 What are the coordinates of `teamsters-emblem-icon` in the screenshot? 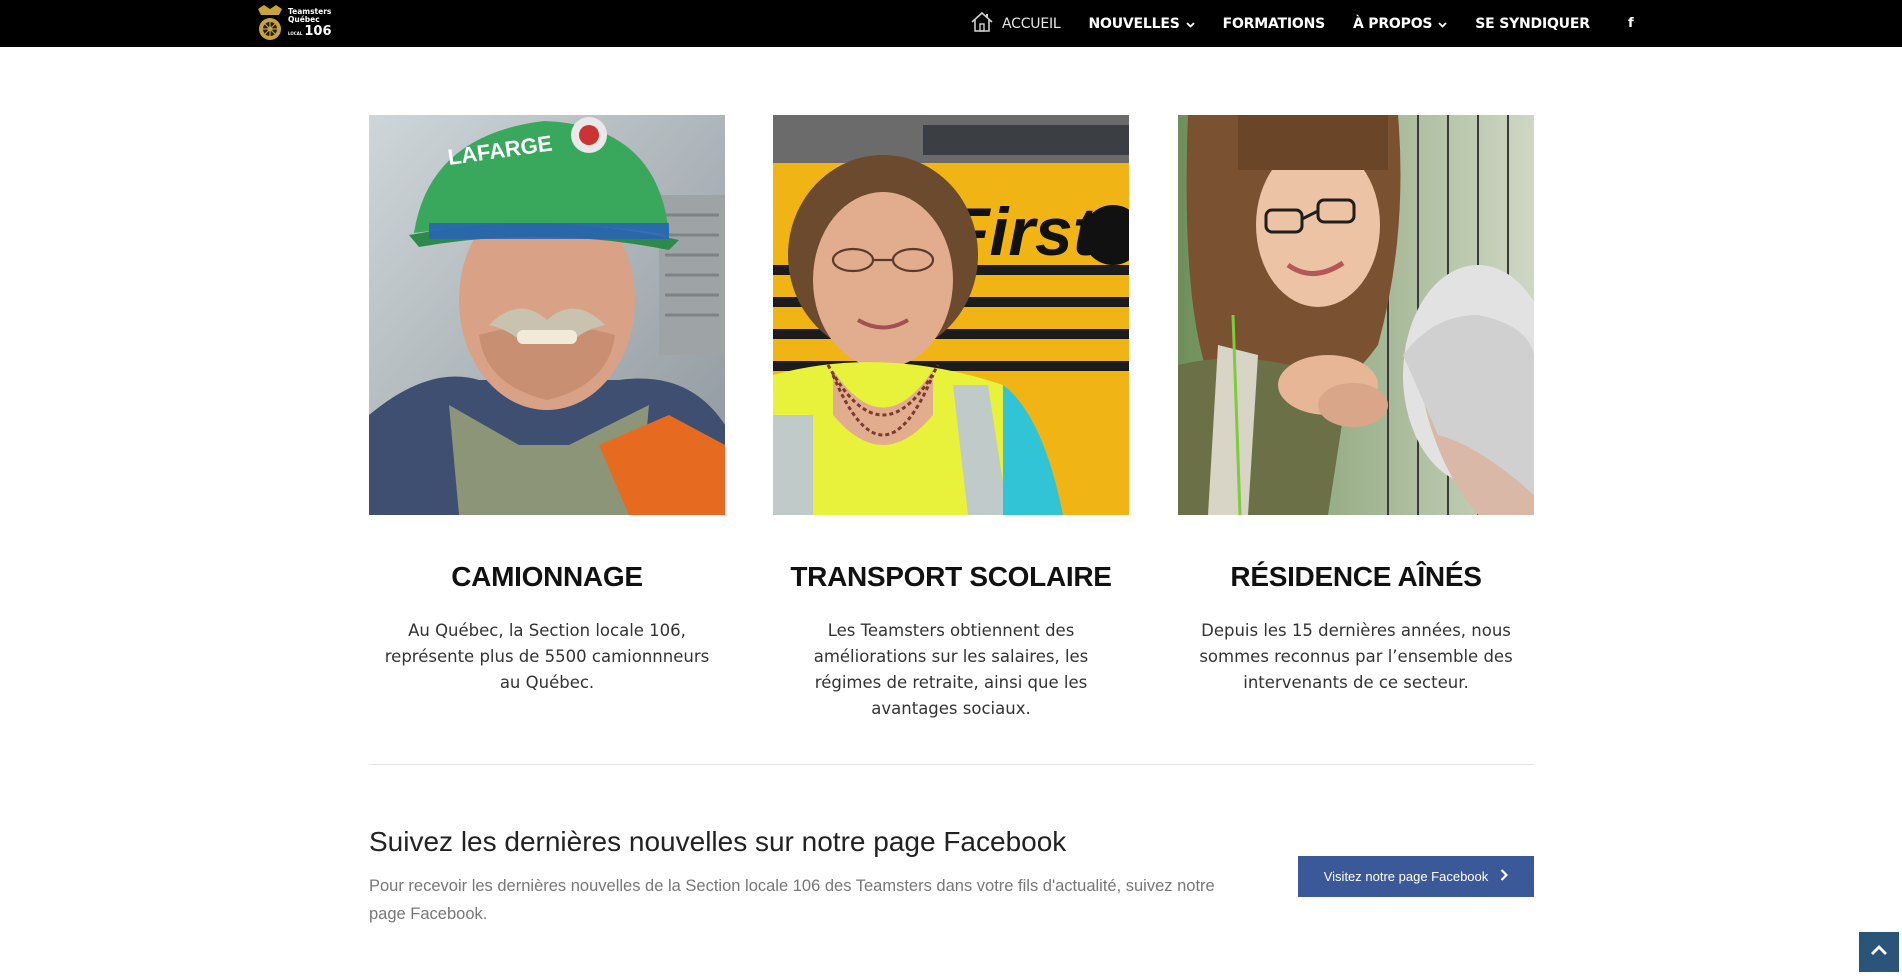 It's located at (270, 23).